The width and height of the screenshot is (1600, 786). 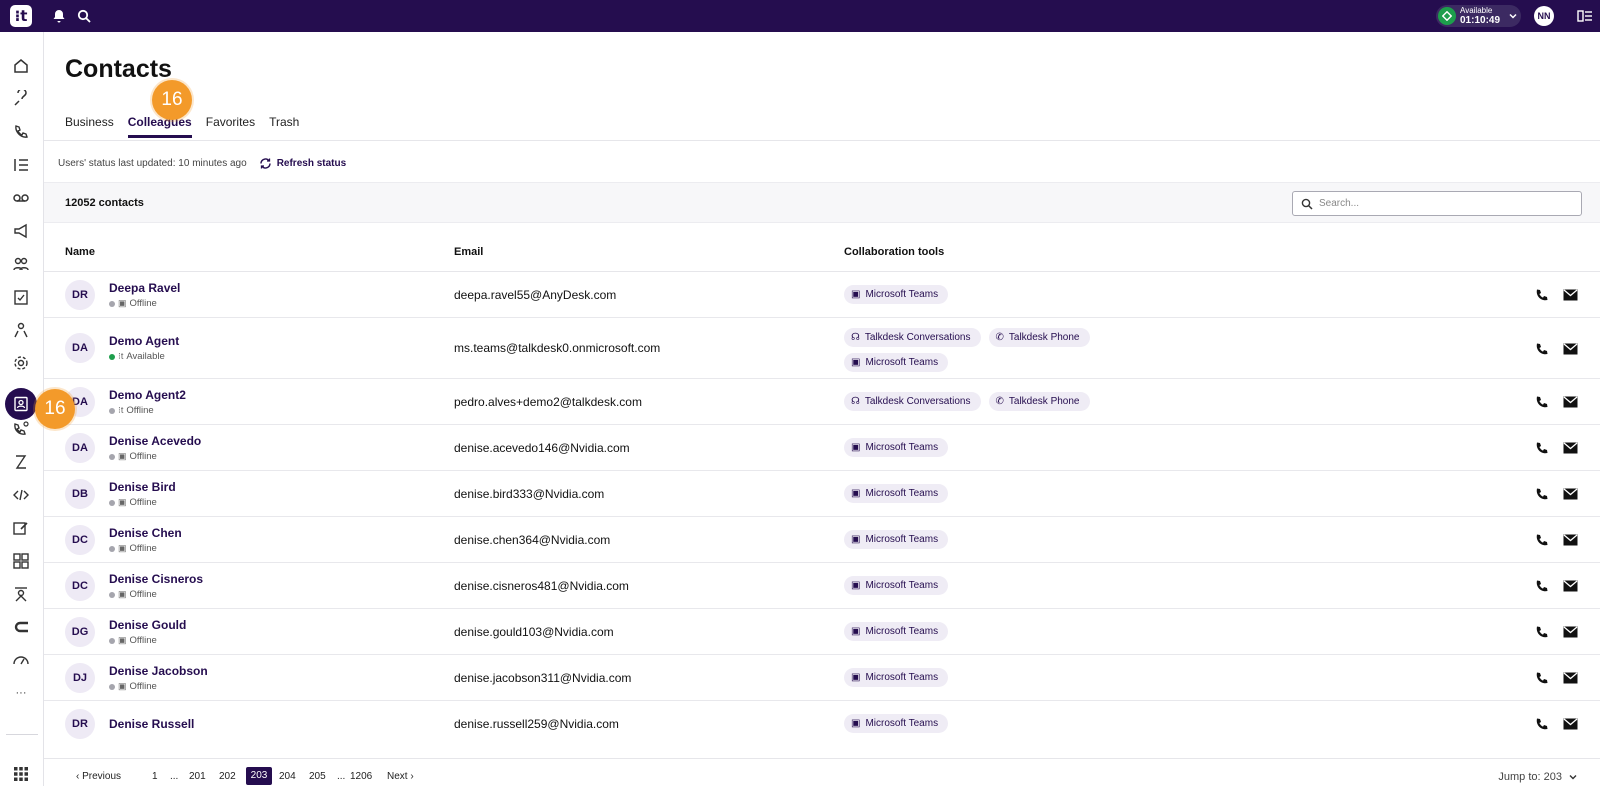 I want to click on campaigns-icon, so click(x=21, y=231).